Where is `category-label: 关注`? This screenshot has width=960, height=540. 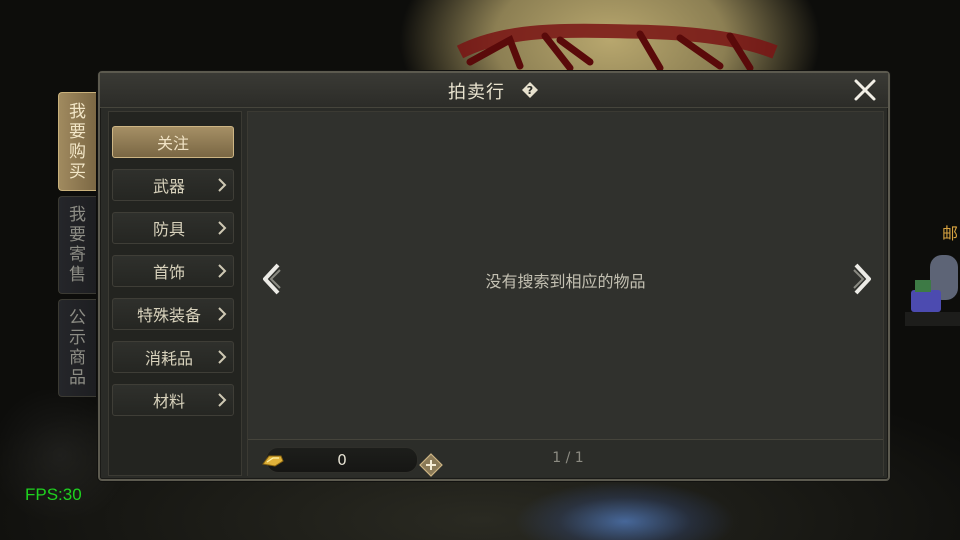
category-label: 关注 is located at coordinates (172, 143).